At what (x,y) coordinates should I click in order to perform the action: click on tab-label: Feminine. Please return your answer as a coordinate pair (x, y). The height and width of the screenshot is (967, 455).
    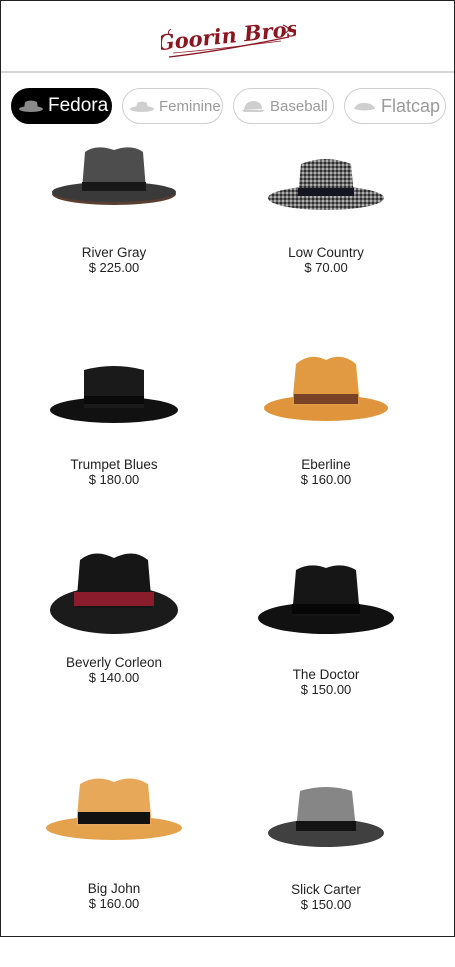
    Looking at the image, I should click on (190, 106).